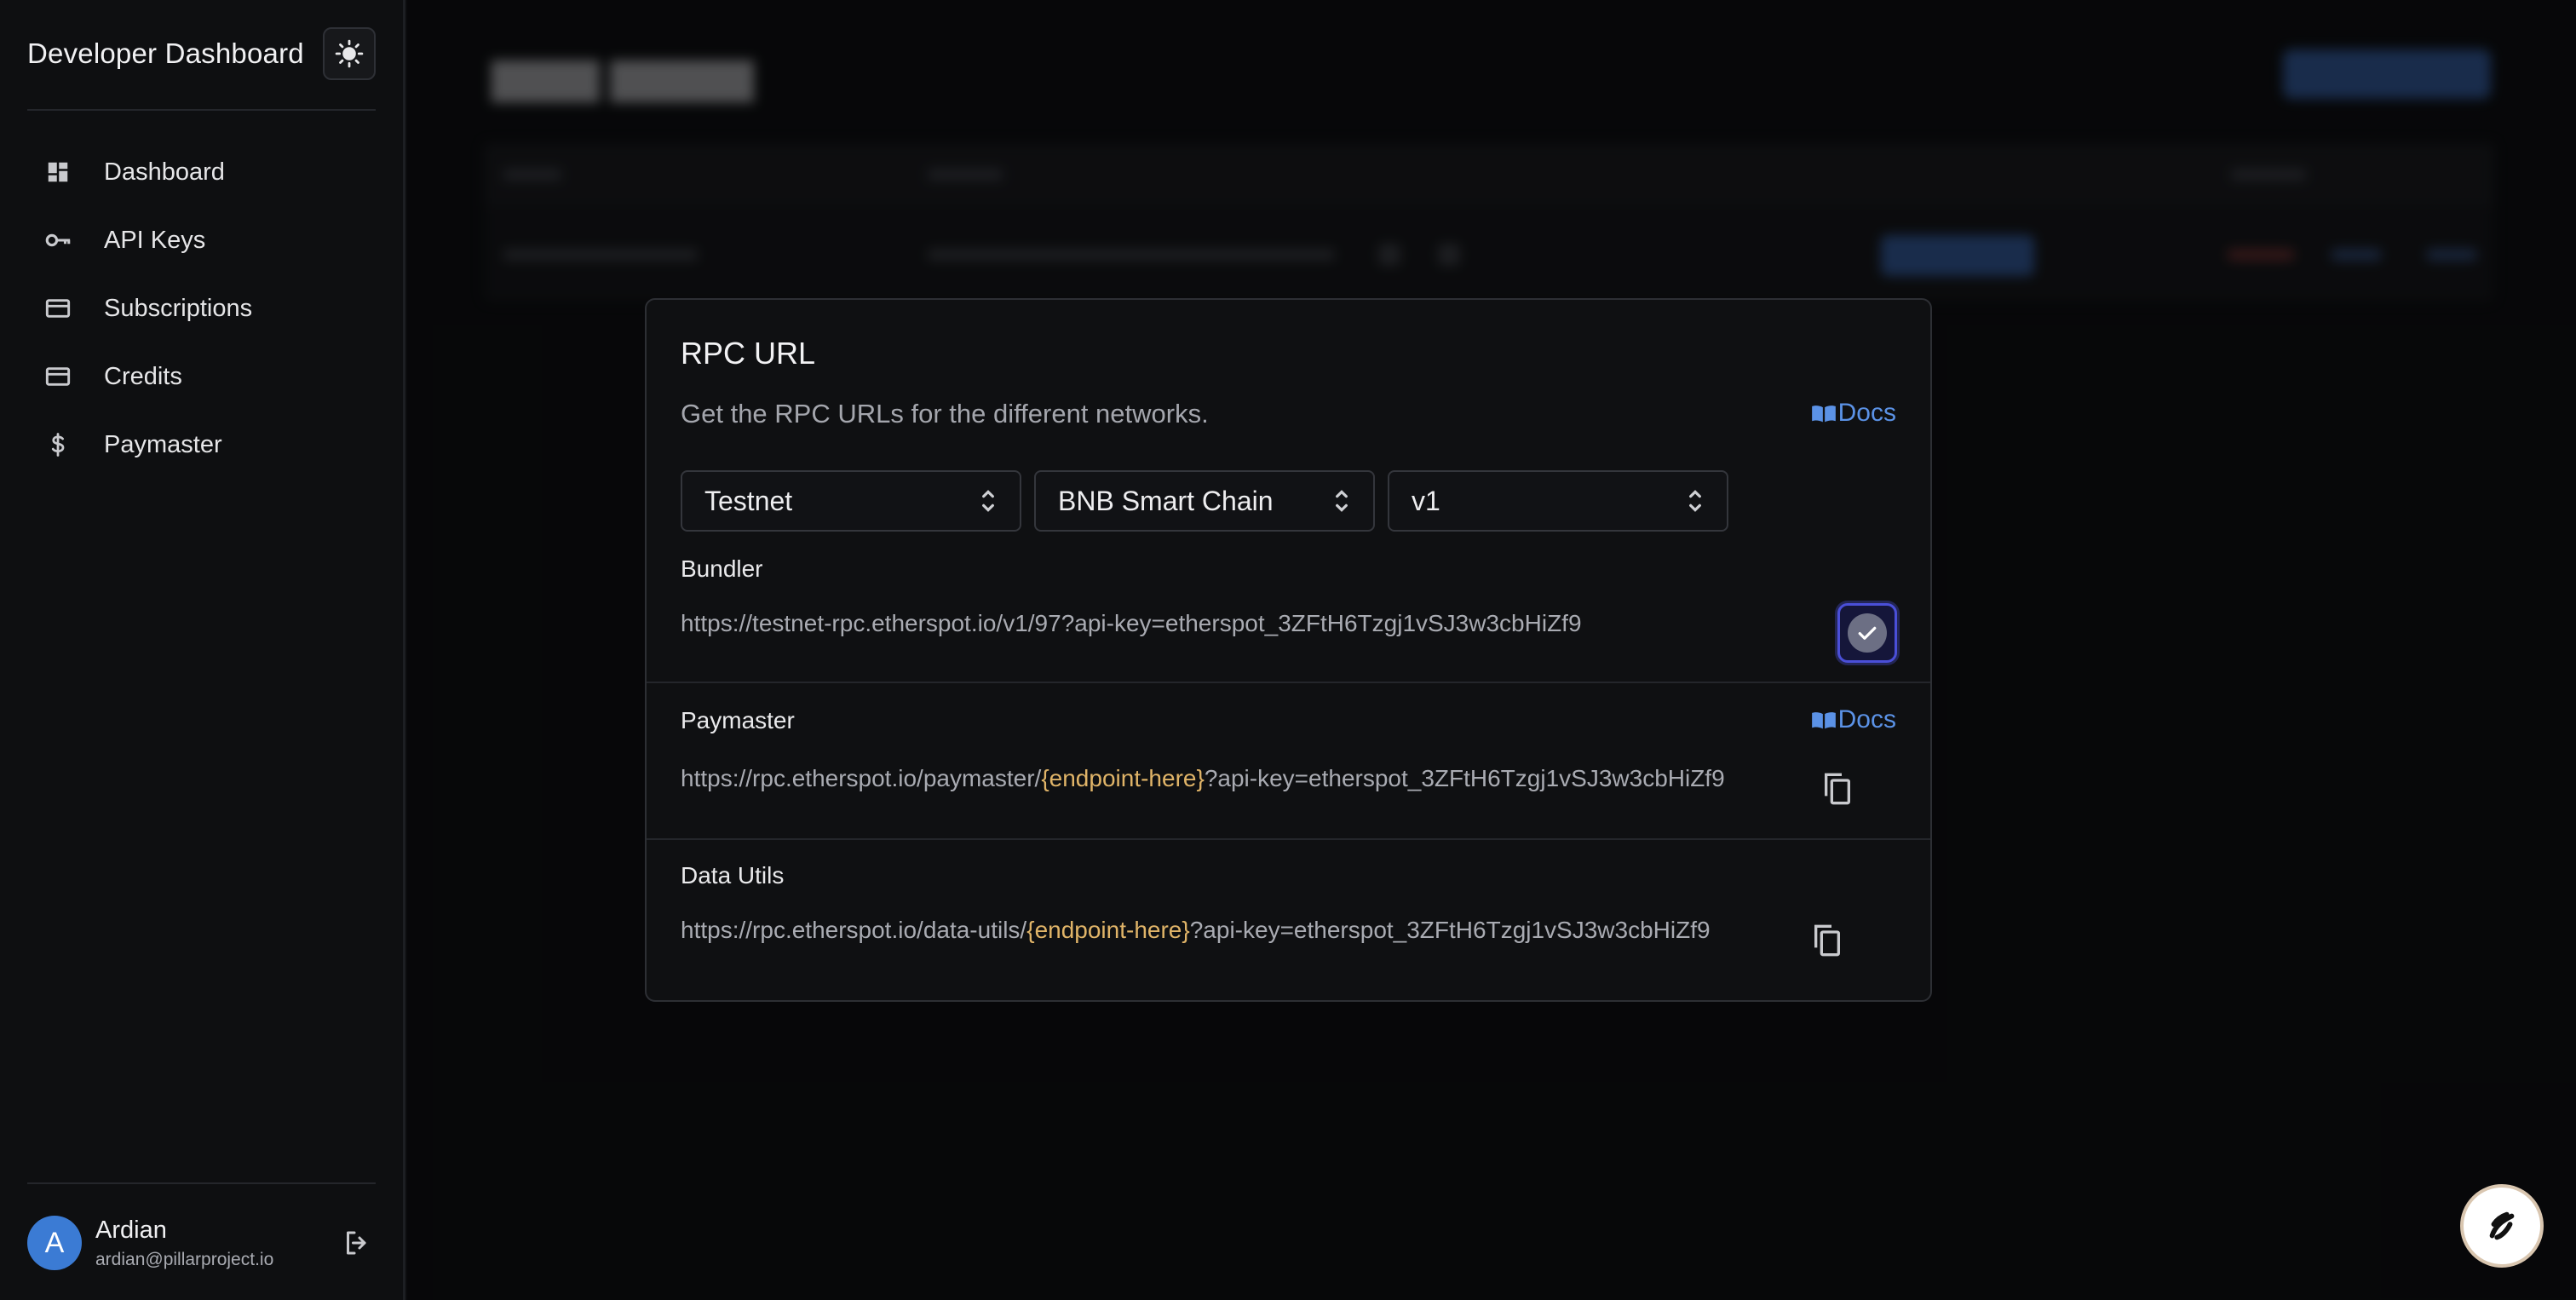 The image size is (2576, 1300). I want to click on sidebar-item-label: Dashboard, so click(165, 172).